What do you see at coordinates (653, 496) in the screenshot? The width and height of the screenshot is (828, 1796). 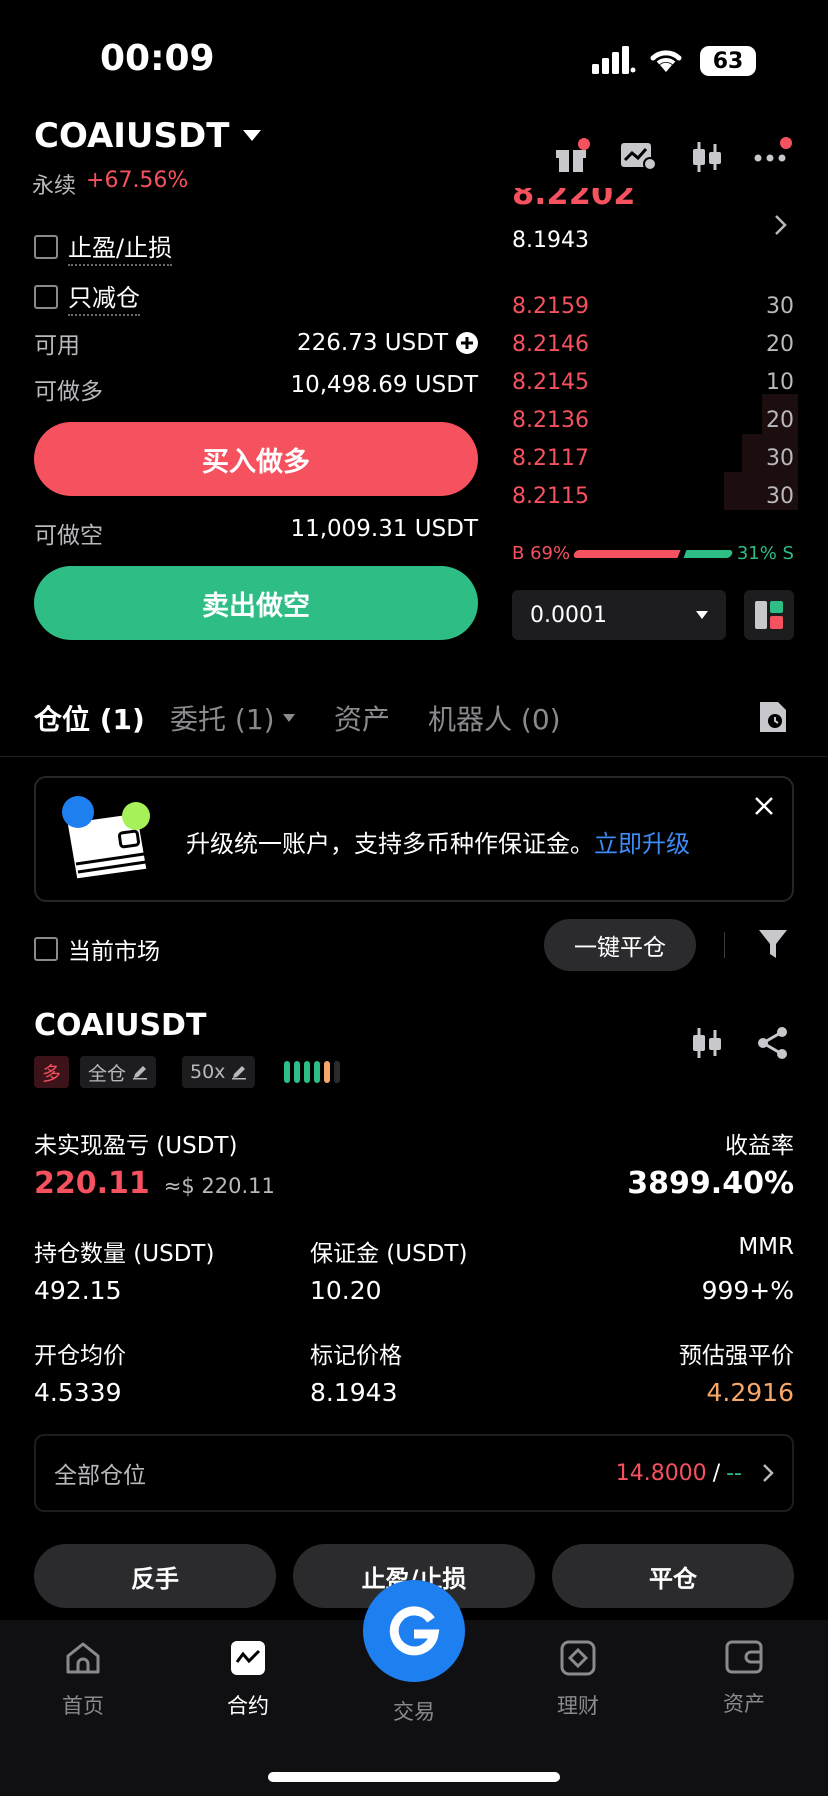 I see `bid-row: 8.2115 30` at bounding box center [653, 496].